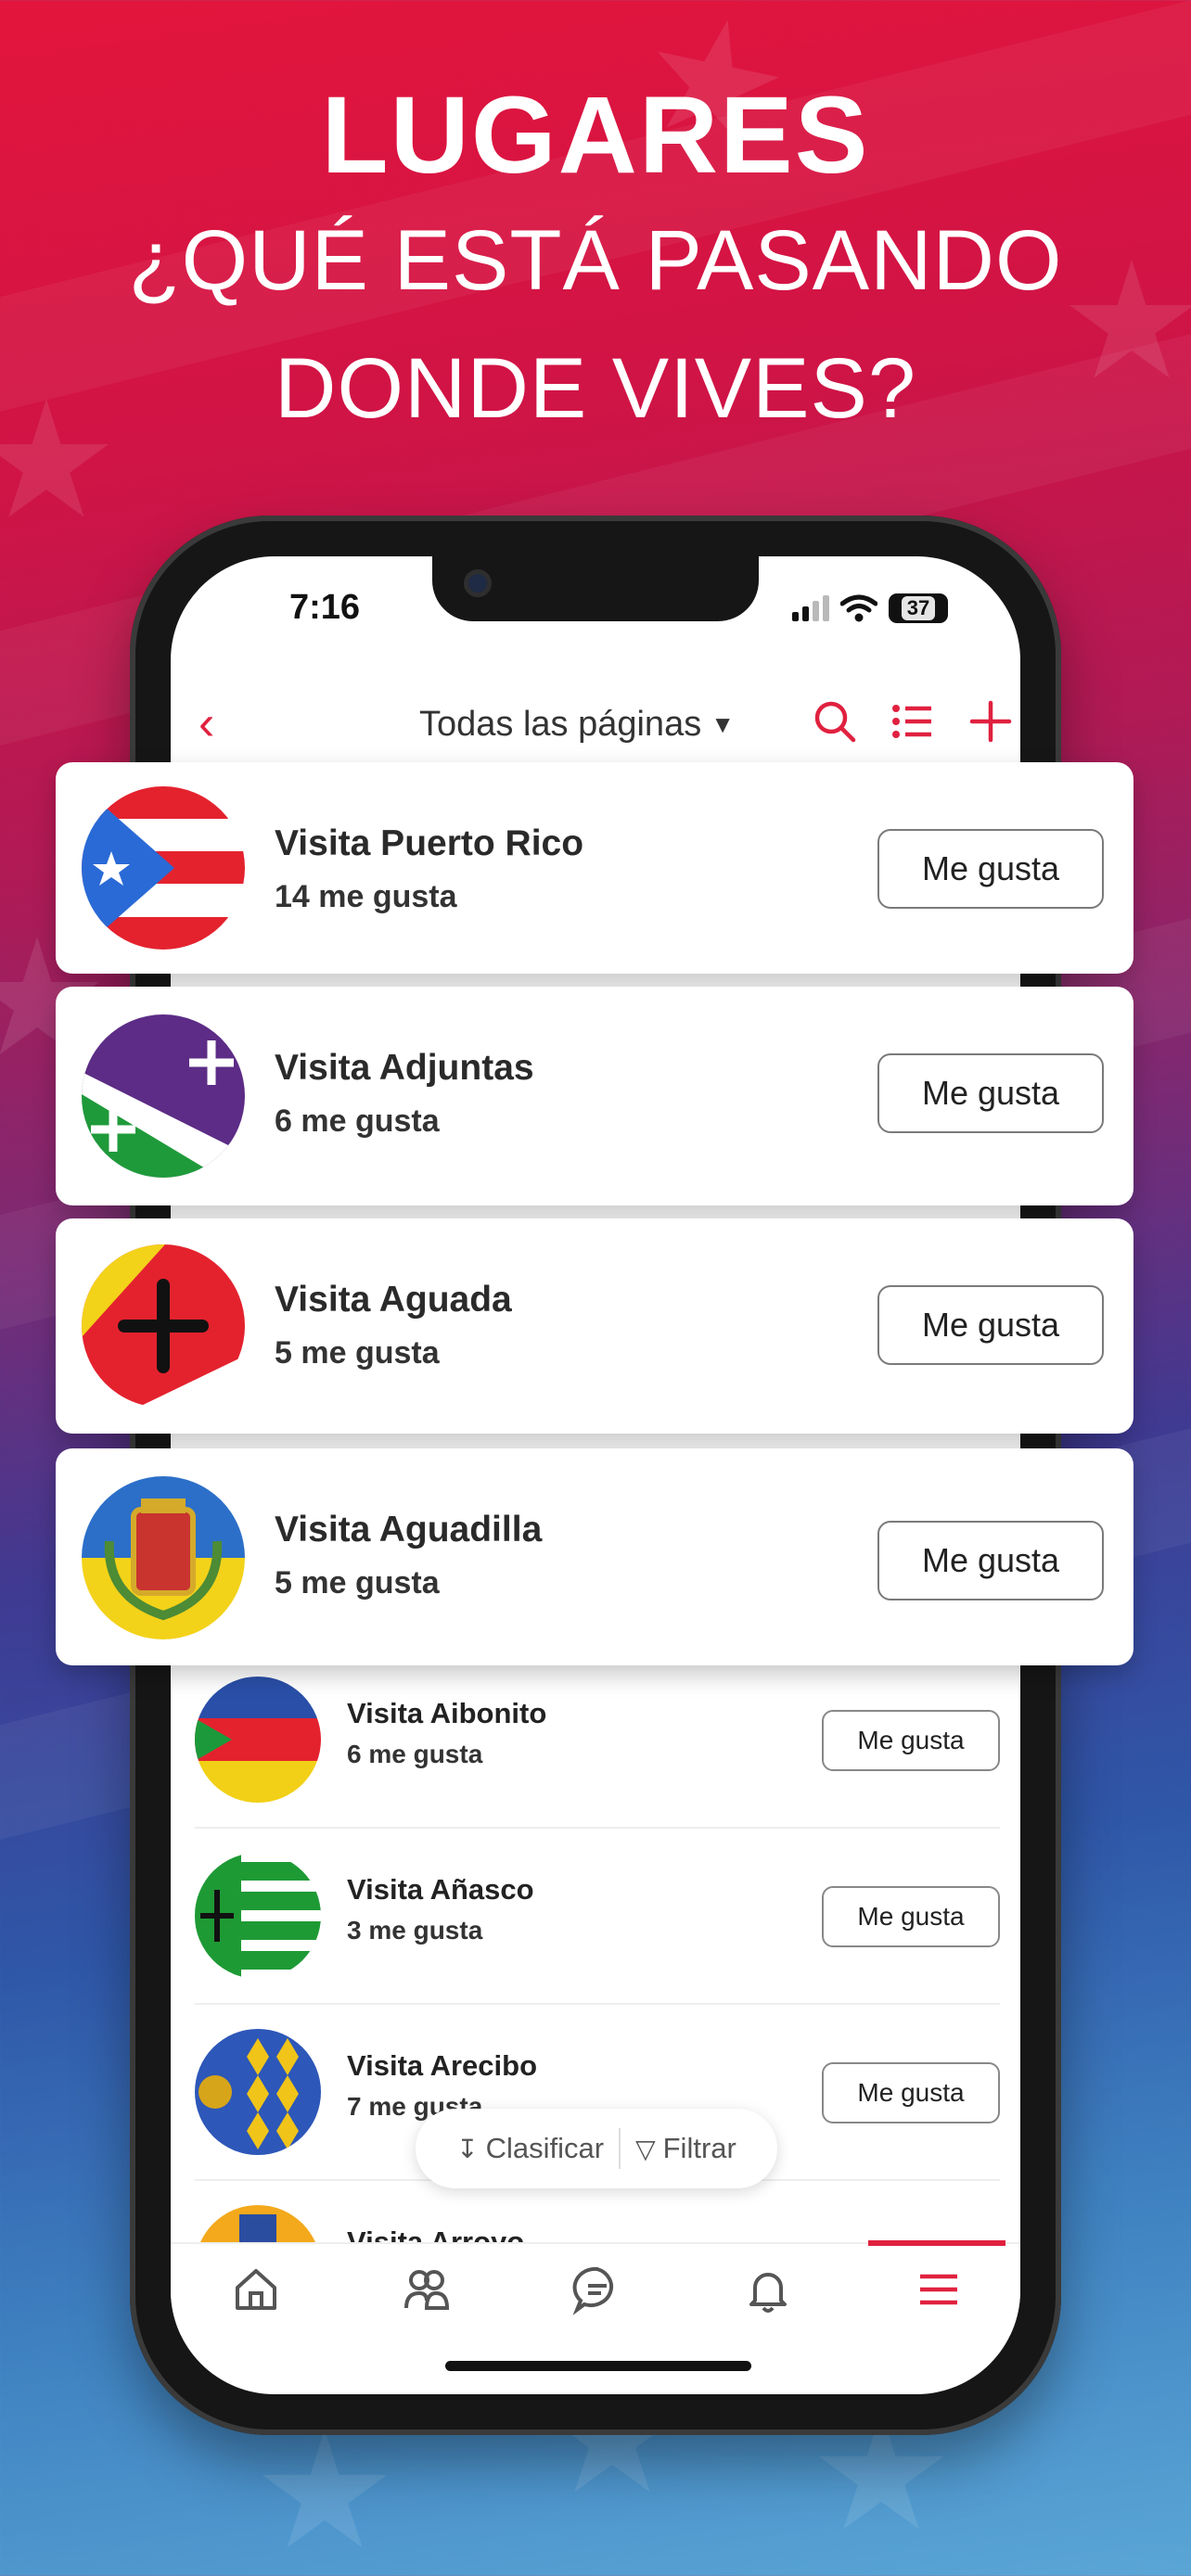 This screenshot has height=2576, width=1191. I want to click on headline-line-1: ¿QUÉ ESTÁ PASANDO, so click(595, 261).